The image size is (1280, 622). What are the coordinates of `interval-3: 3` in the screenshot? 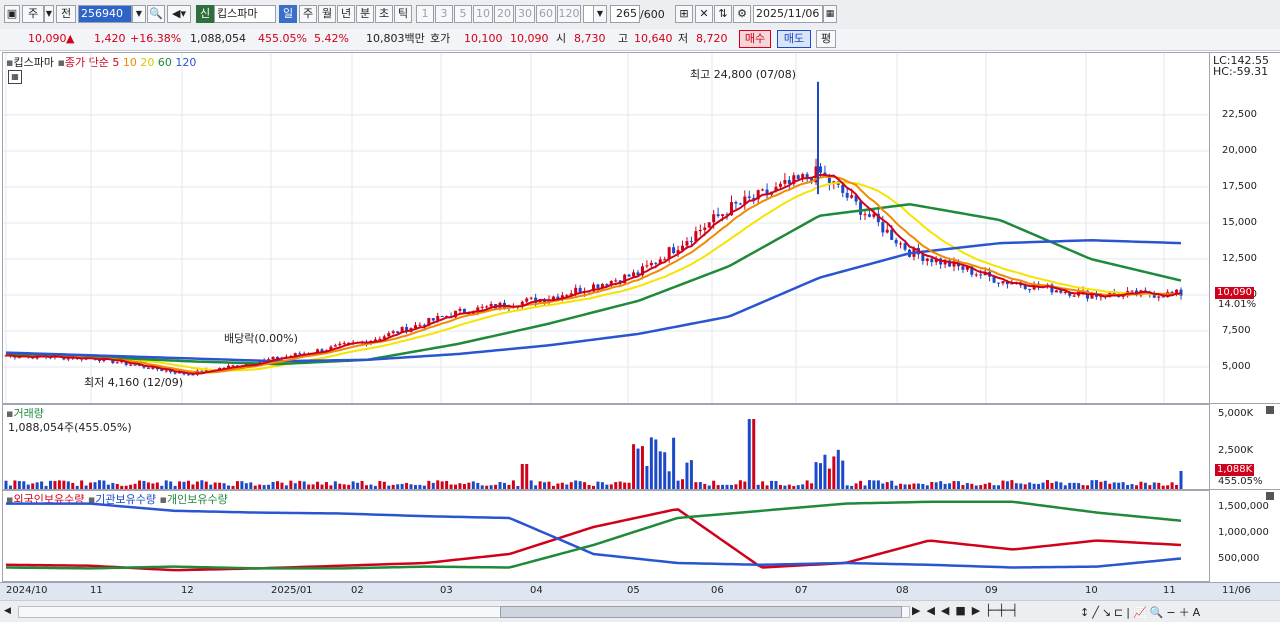 It's located at (444, 14).